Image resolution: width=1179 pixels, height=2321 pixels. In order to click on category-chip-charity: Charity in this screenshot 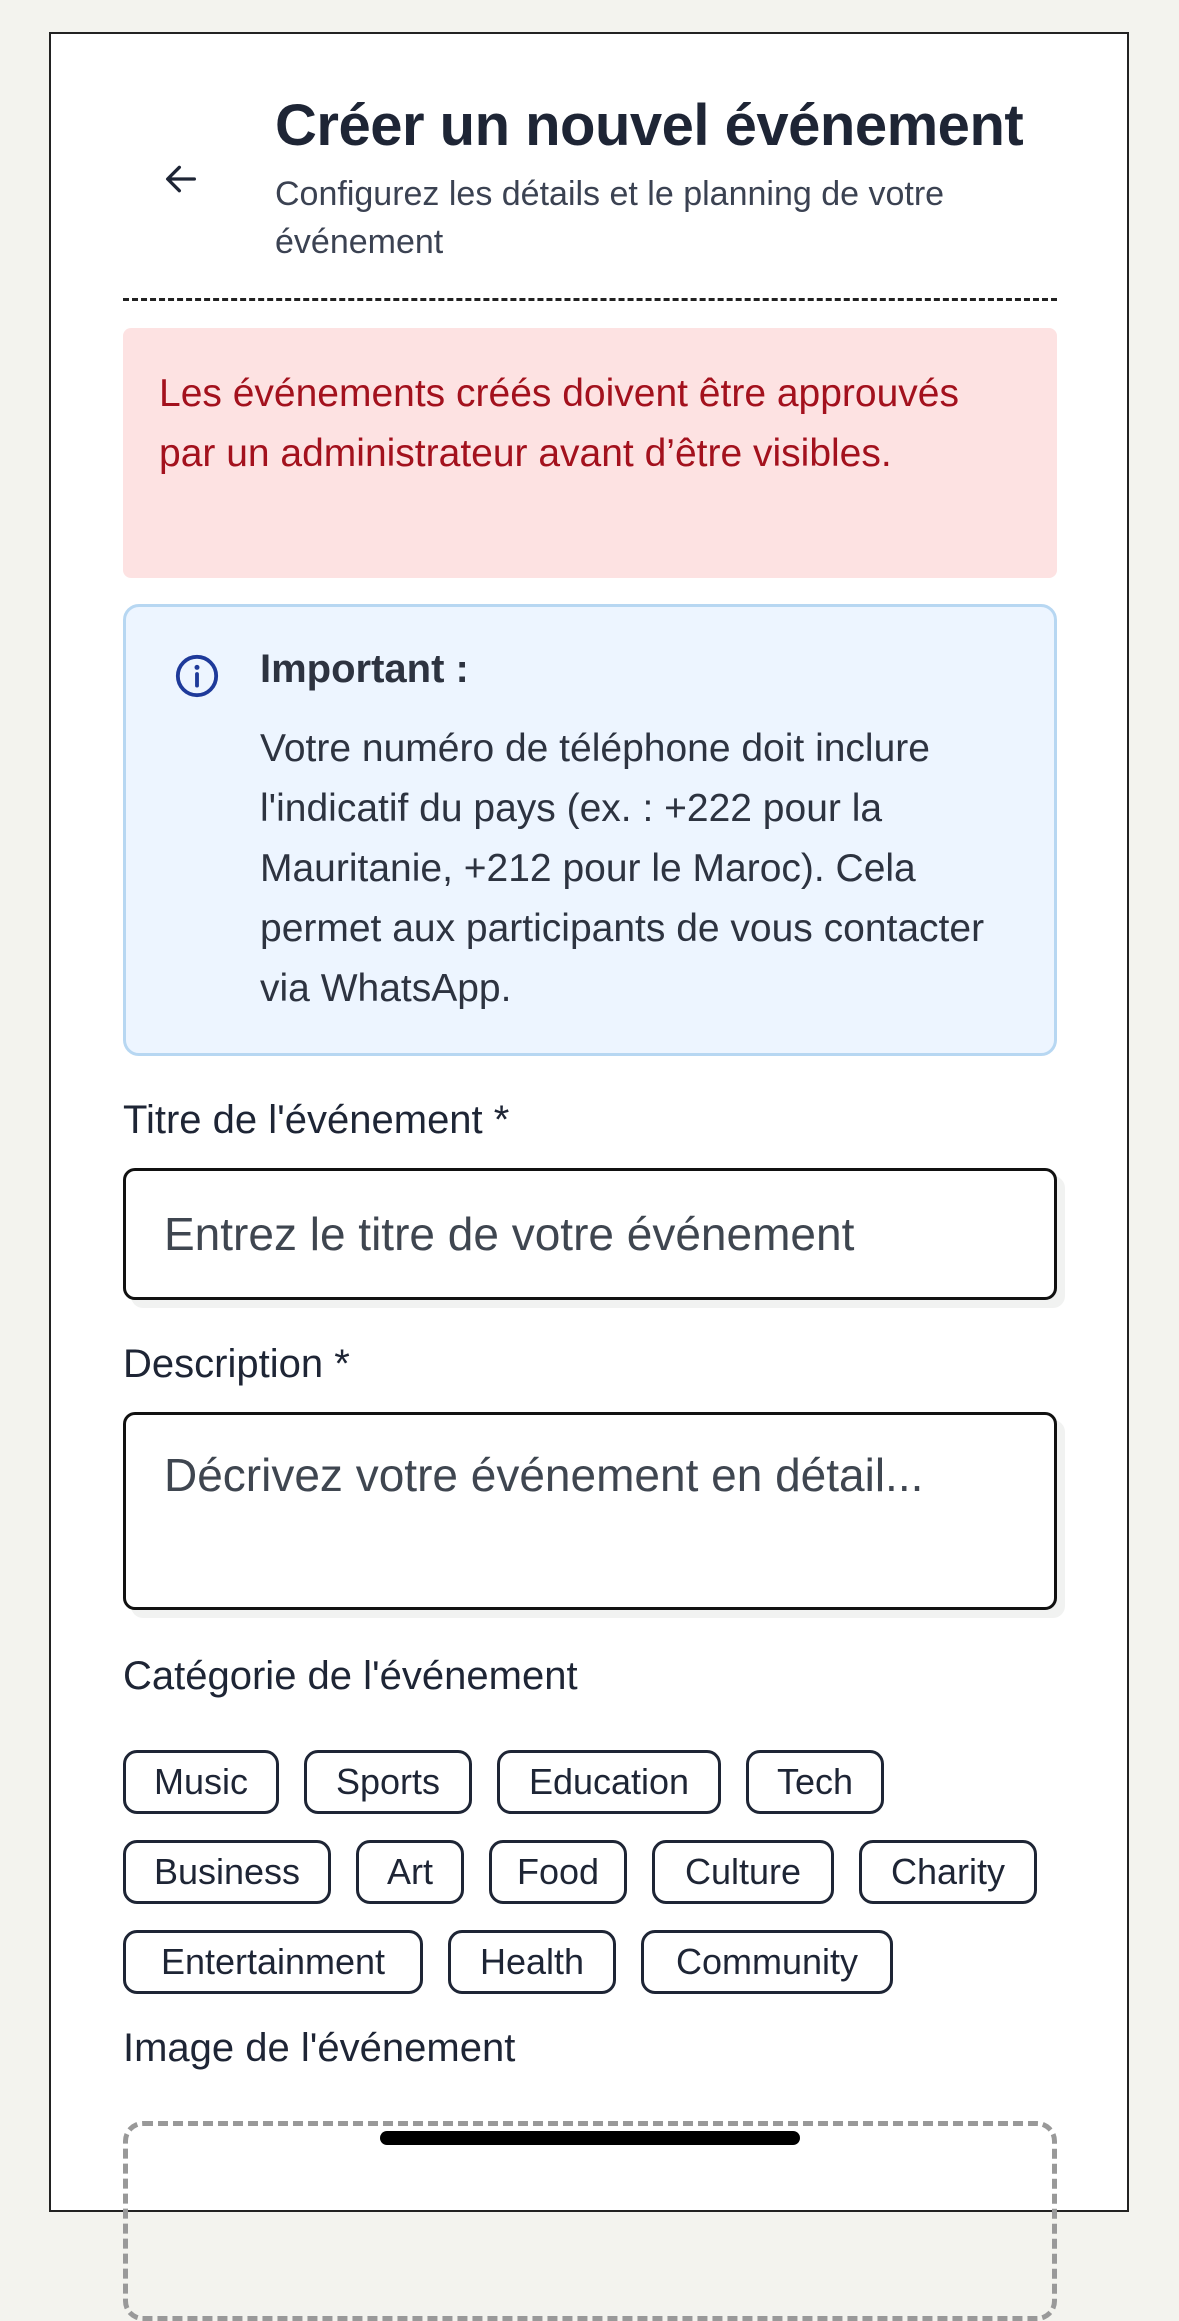, I will do `click(948, 1872)`.